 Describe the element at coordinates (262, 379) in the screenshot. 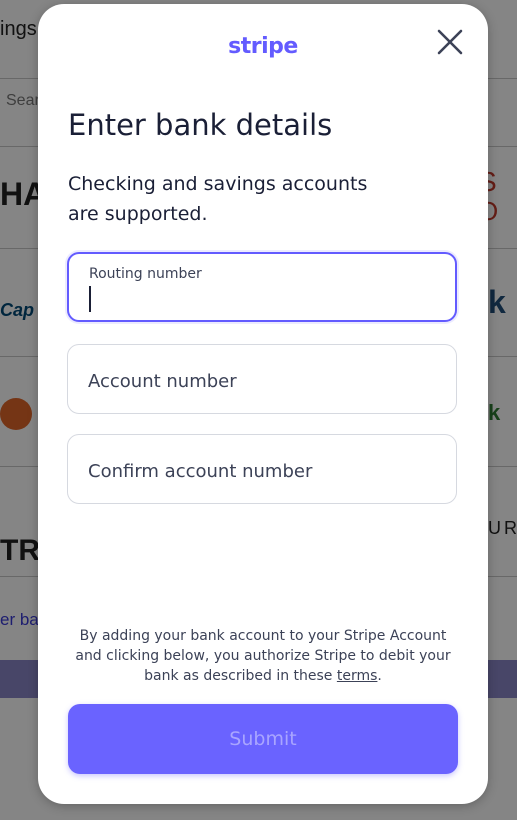

I see `account-number-field: Account number` at that location.